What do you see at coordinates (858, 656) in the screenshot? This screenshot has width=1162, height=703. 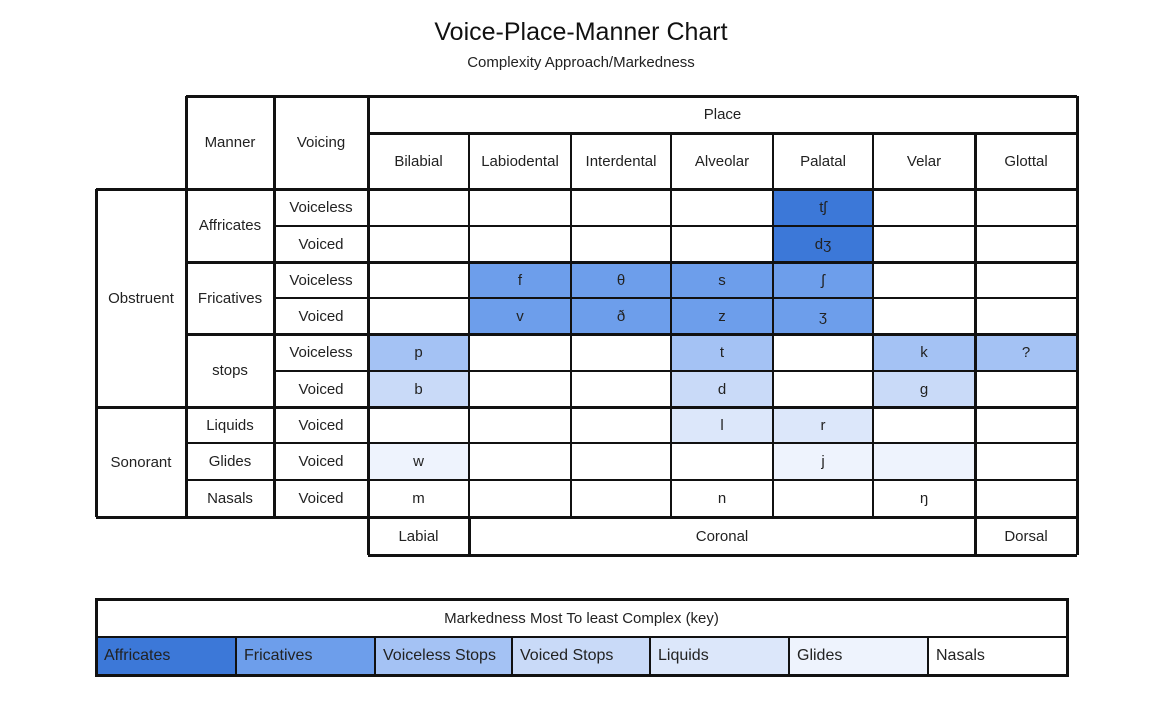 I see `key-item: Glides` at bounding box center [858, 656].